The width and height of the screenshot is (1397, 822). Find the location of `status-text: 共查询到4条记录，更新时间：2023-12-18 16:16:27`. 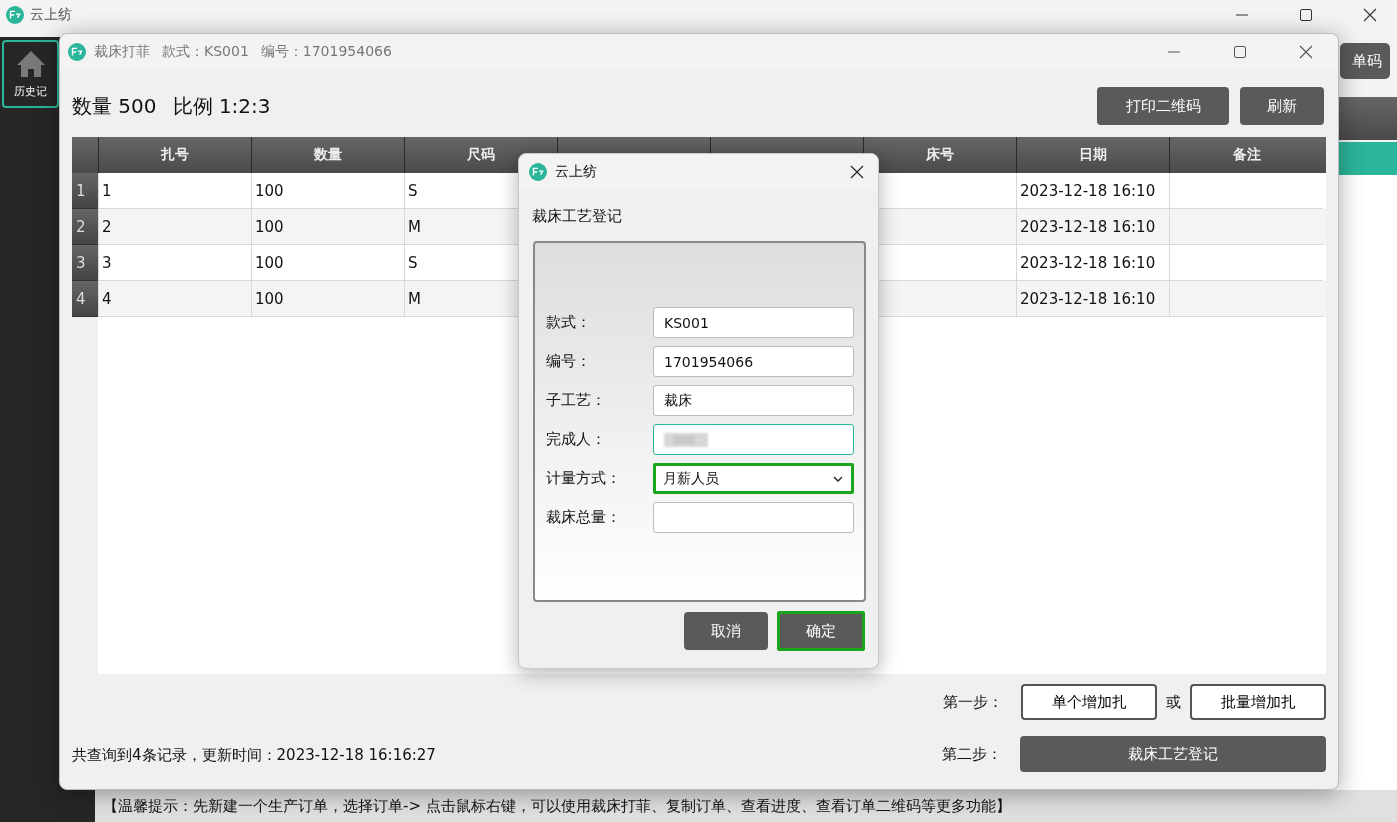

status-text: 共查询到4条记录，更新时间：2023-12-18 16:16:27 is located at coordinates (254, 756).